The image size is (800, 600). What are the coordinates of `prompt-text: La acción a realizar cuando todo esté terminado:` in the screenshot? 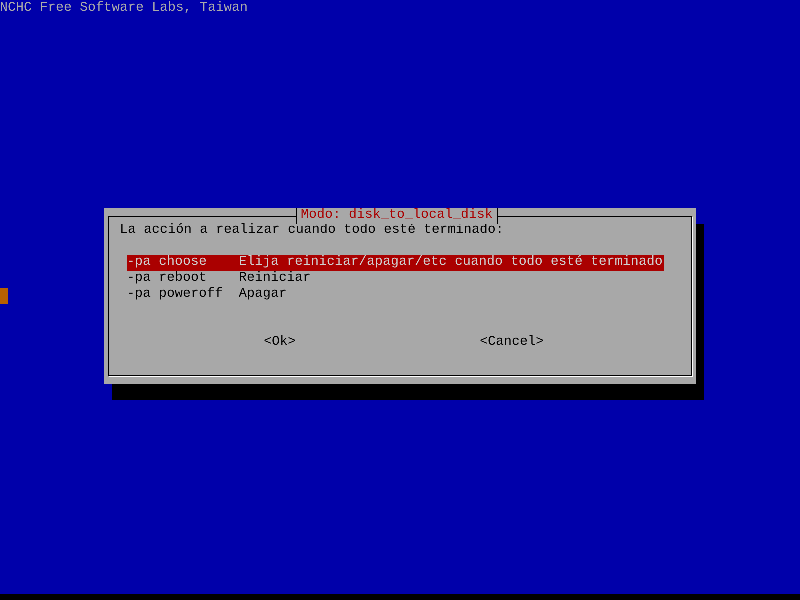 It's located at (312, 231).